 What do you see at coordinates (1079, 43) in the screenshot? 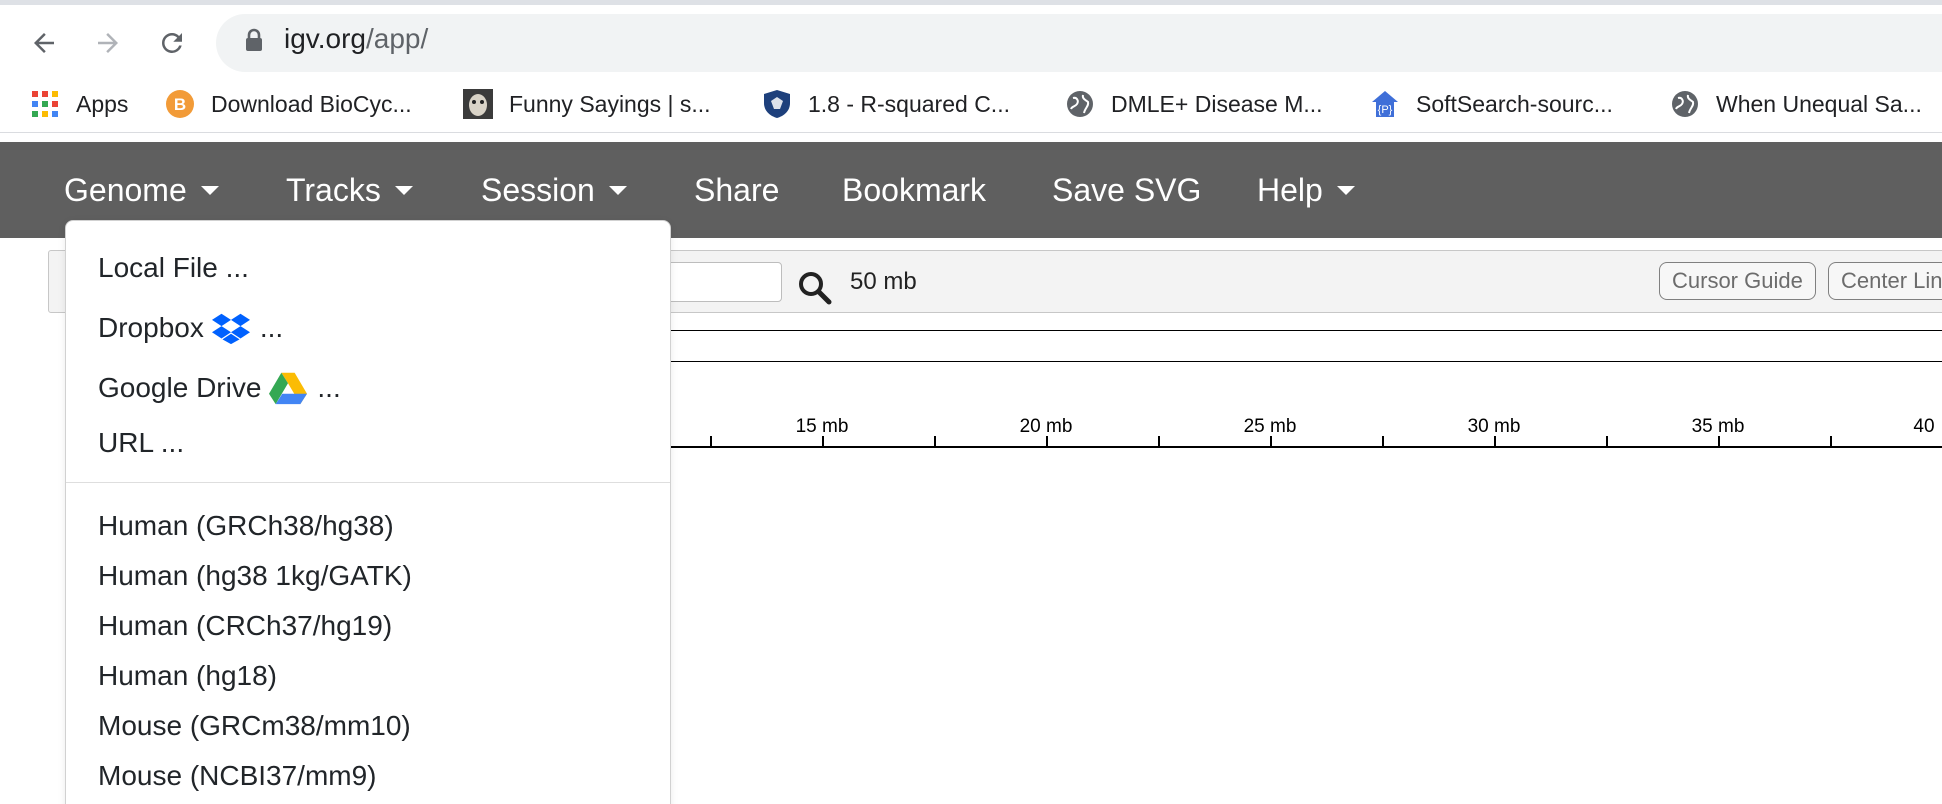
I see `address-bar` at bounding box center [1079, 43].